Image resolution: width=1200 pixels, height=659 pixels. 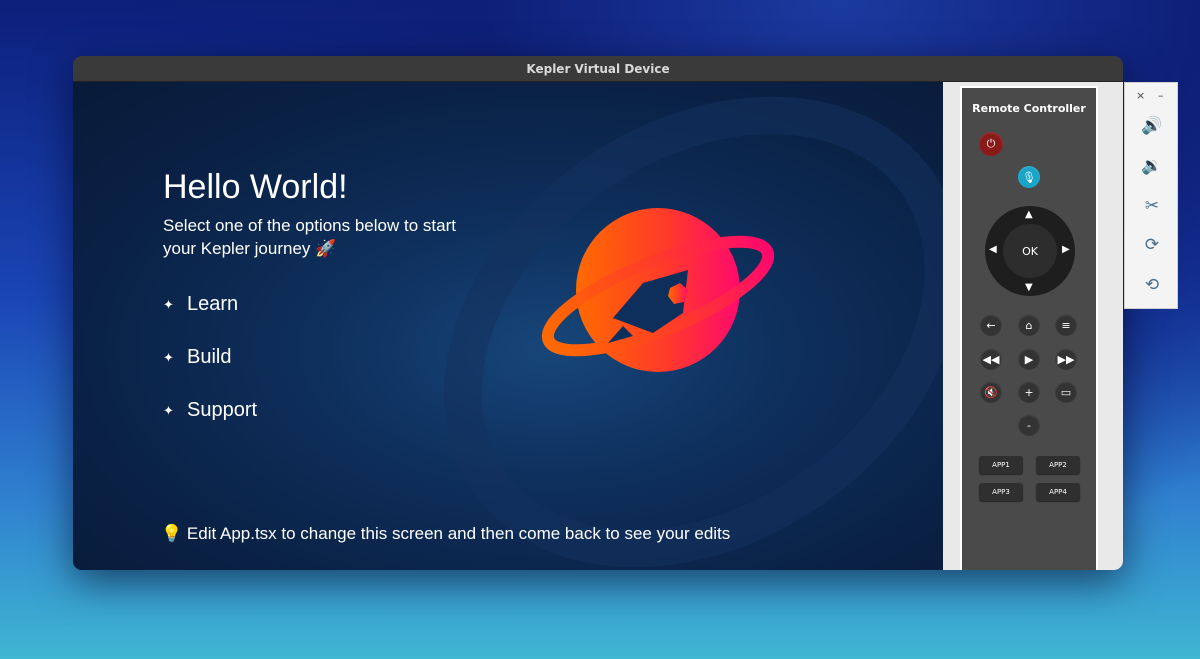 What do you see at coordinates (1001, 465) in the screenshot?
I see `app1-button: APP1` at bounding box center [1001, 465].